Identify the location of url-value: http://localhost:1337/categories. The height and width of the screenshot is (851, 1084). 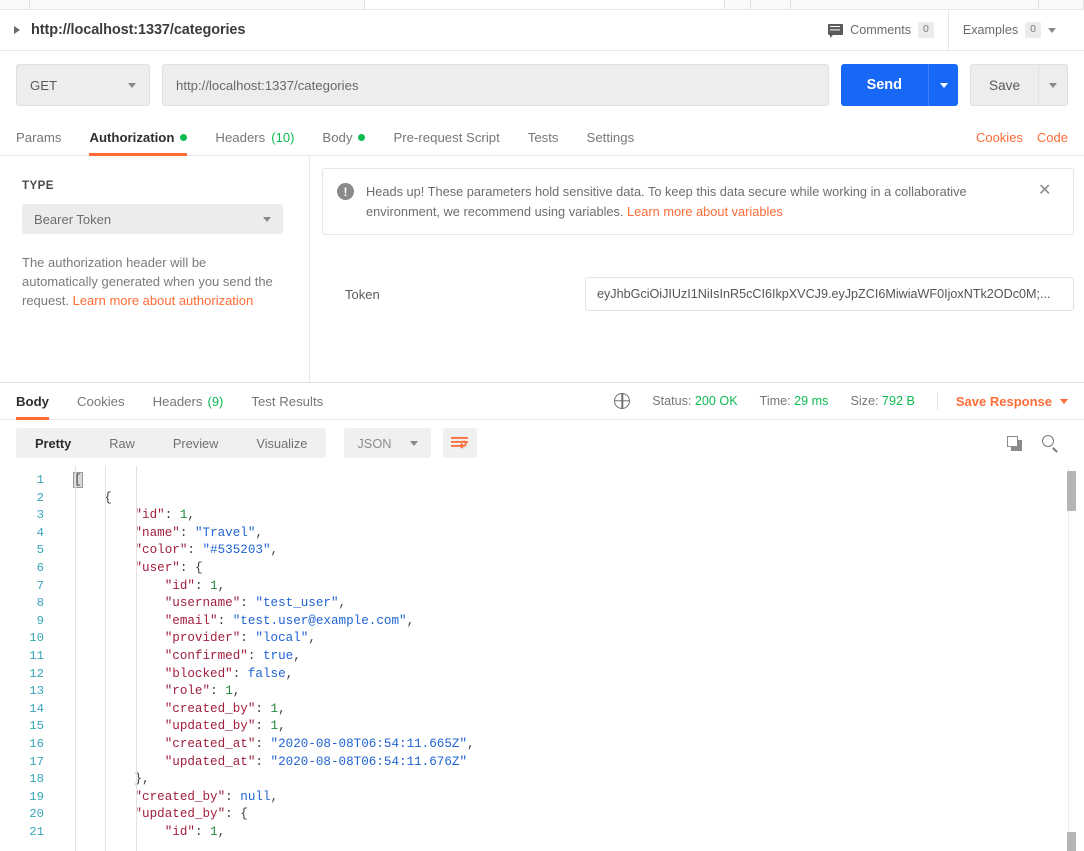
(267, 85).